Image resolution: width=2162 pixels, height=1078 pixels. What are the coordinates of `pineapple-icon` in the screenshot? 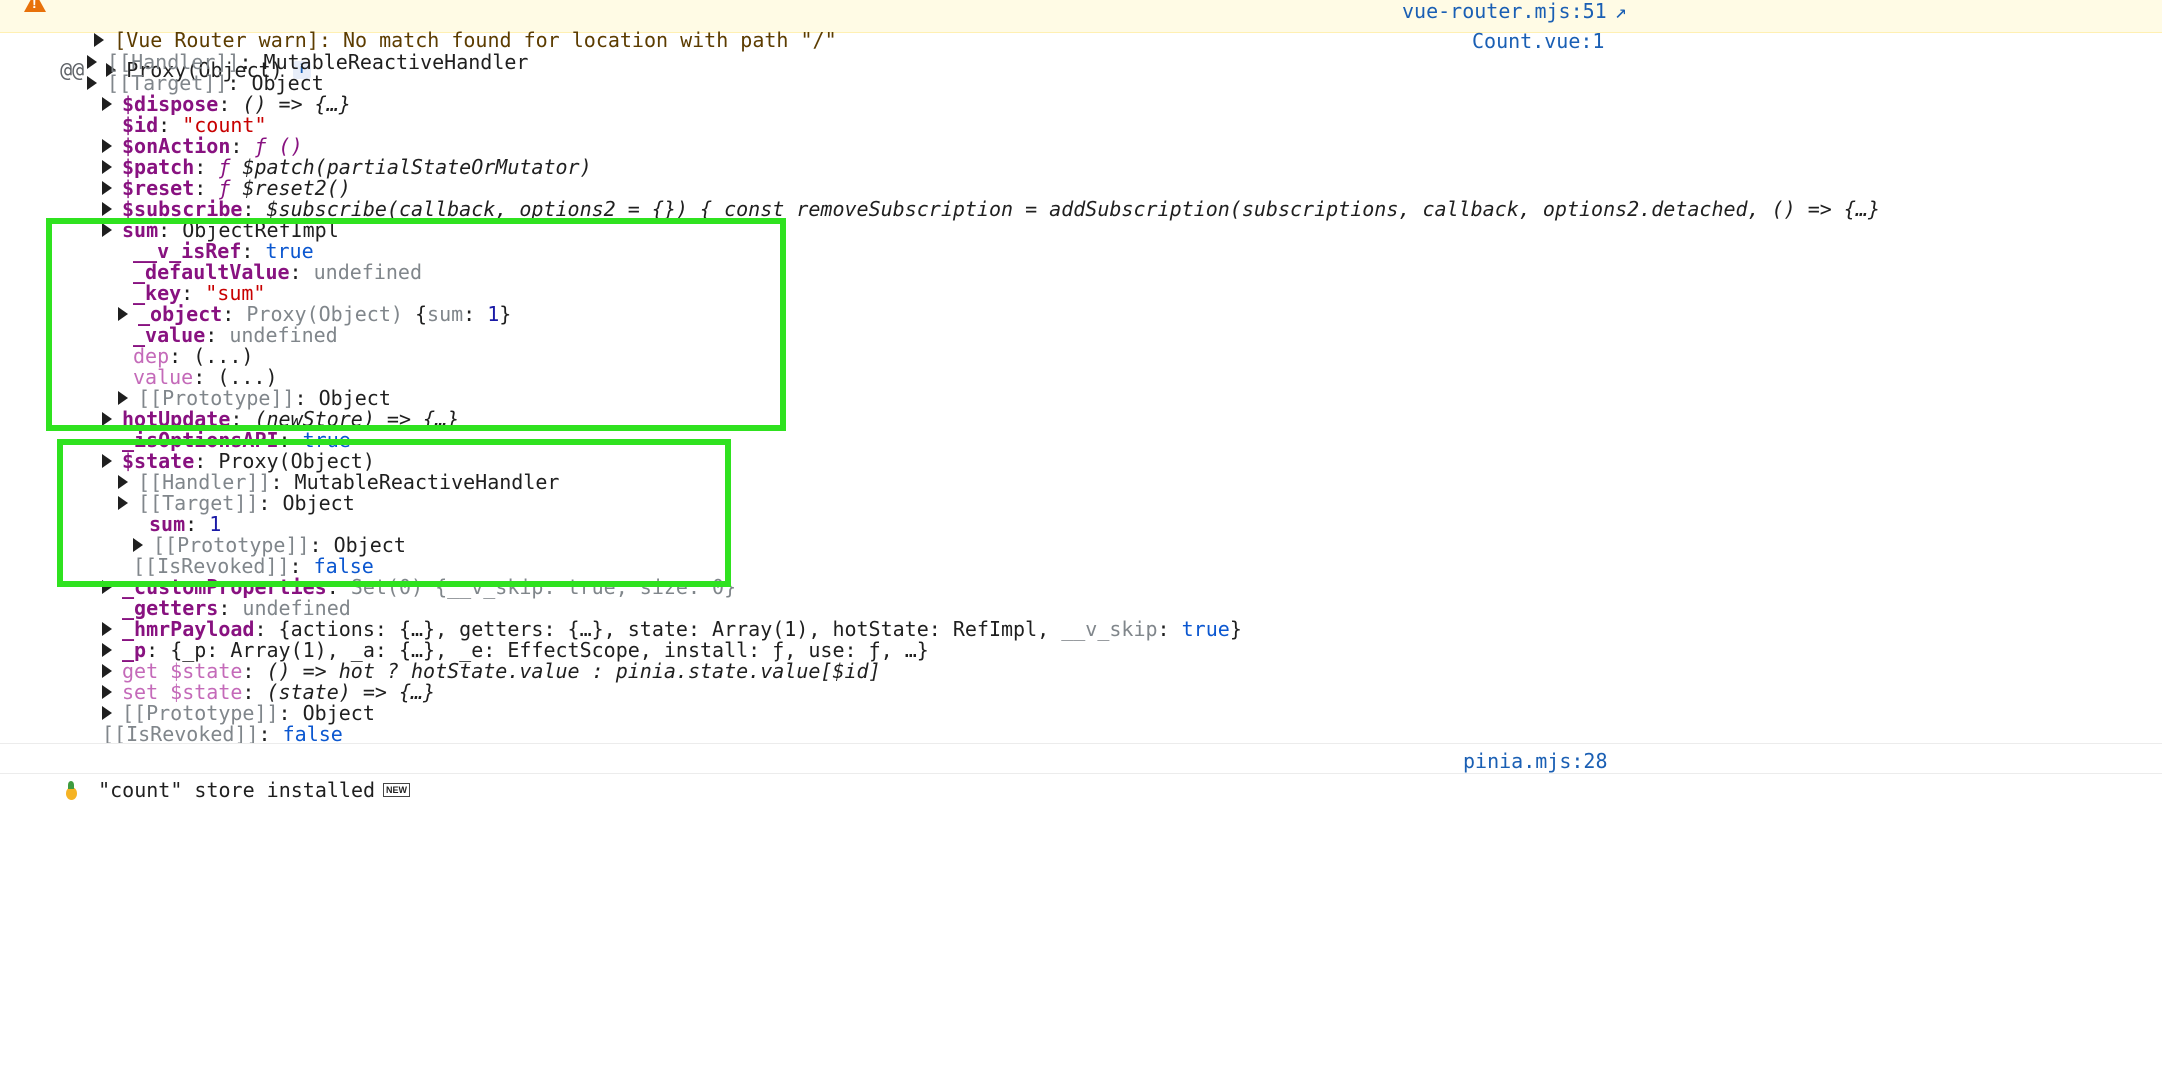 It's located at (71, 790).